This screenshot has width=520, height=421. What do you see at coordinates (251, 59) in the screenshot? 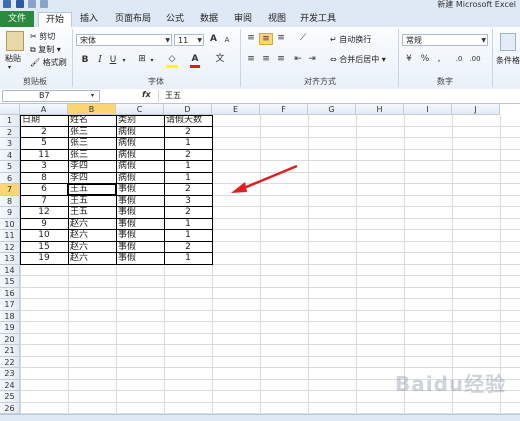
I see `align-left-icon: ≡` at bounding box center [251, 59].